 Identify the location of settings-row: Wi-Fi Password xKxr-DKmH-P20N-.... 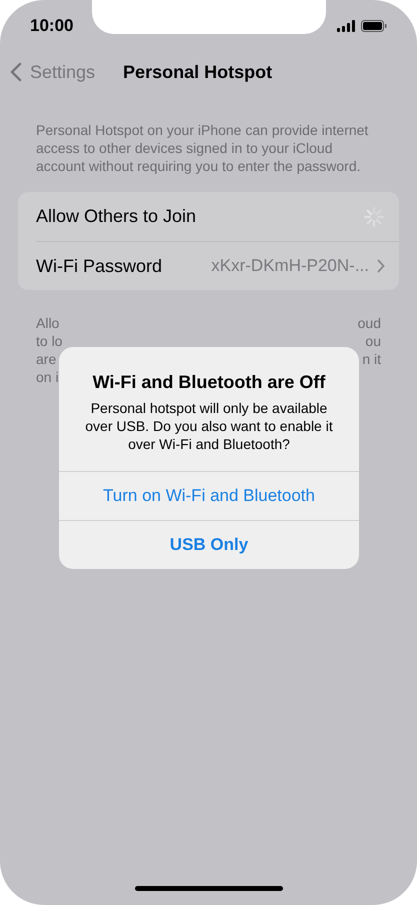
(217, 265).